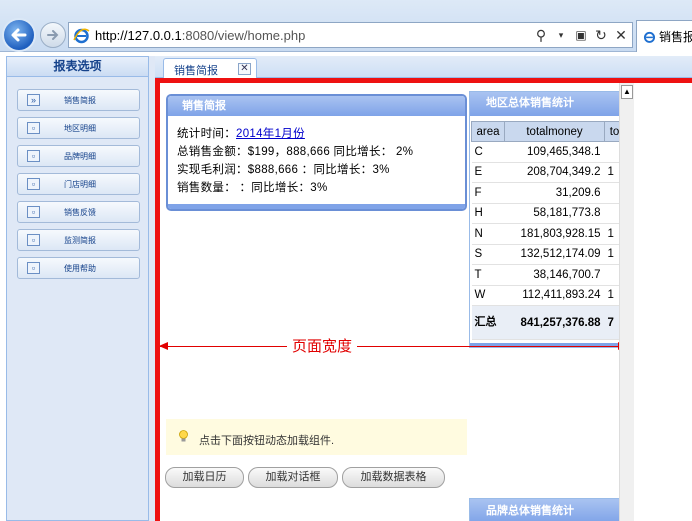  I want to click on search-icon: ⚲, so click(541, 35).